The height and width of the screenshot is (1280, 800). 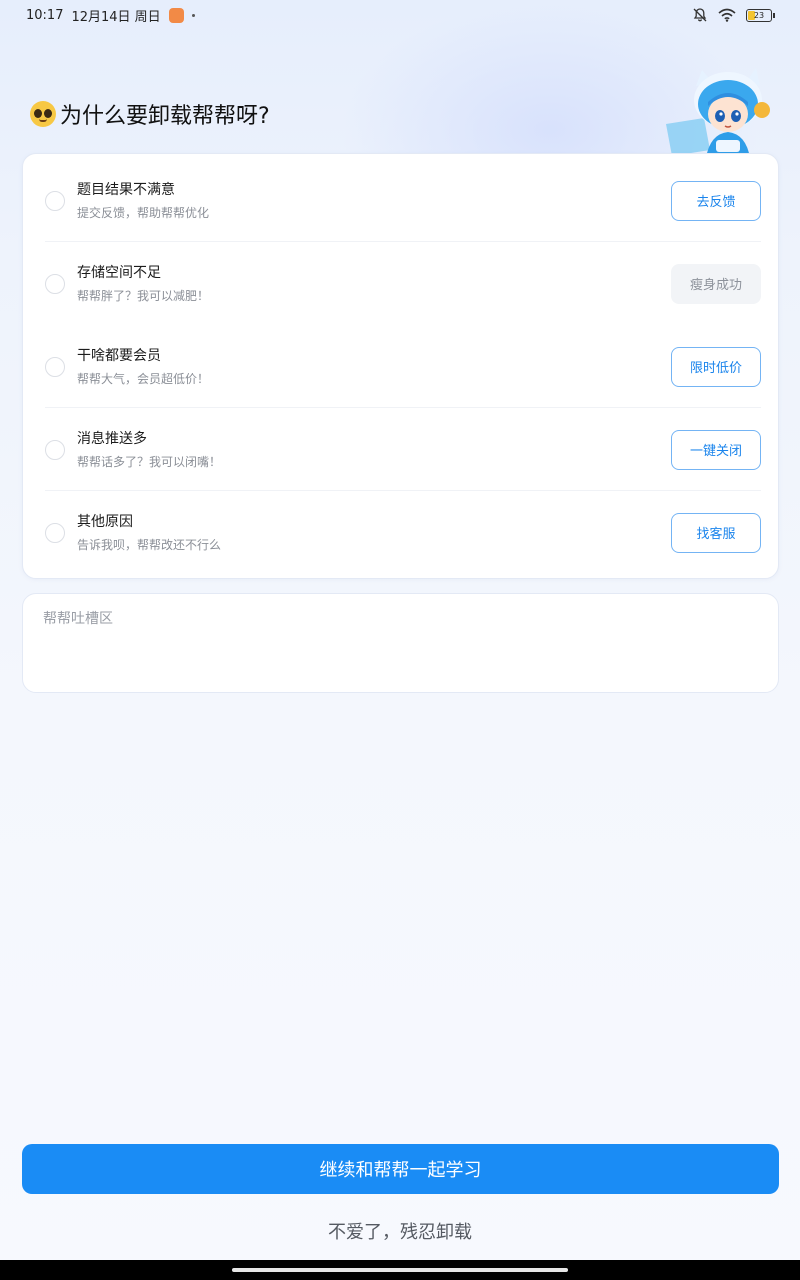 I want to click on status-date: 12月14日 周日, so click(x=116, y=17).